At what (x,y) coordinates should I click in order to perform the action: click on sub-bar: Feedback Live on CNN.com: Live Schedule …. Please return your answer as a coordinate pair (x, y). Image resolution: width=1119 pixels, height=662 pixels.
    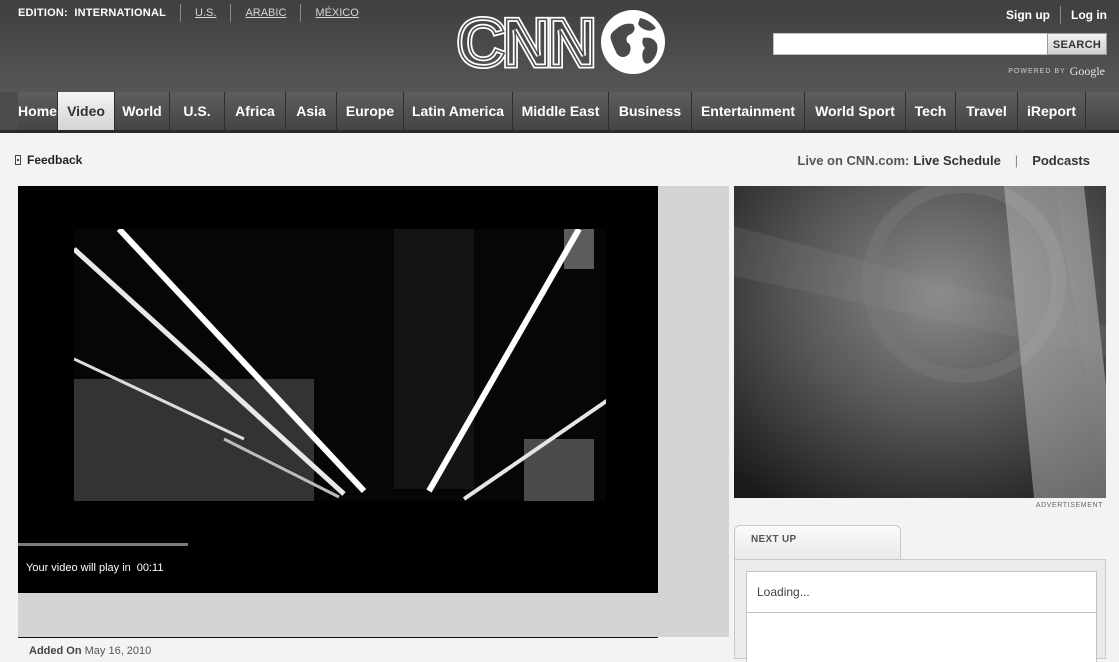
    Looking at the image, I should click on (559, 159).